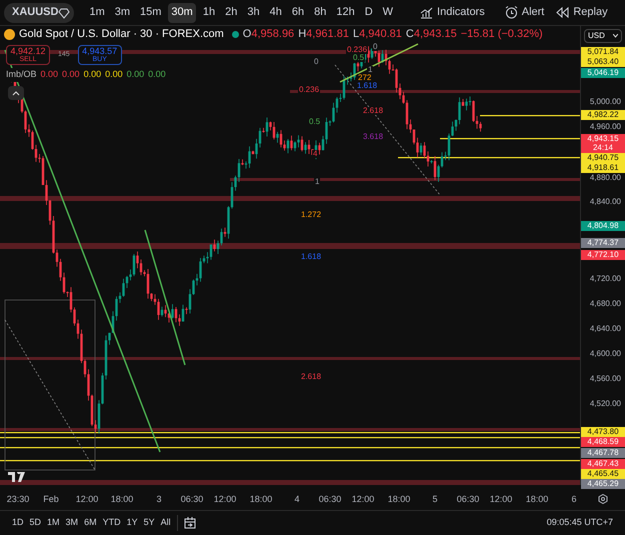 This screenshot has width=625, height=535. I want to click on alert-button: Alert, so click(524, 12).